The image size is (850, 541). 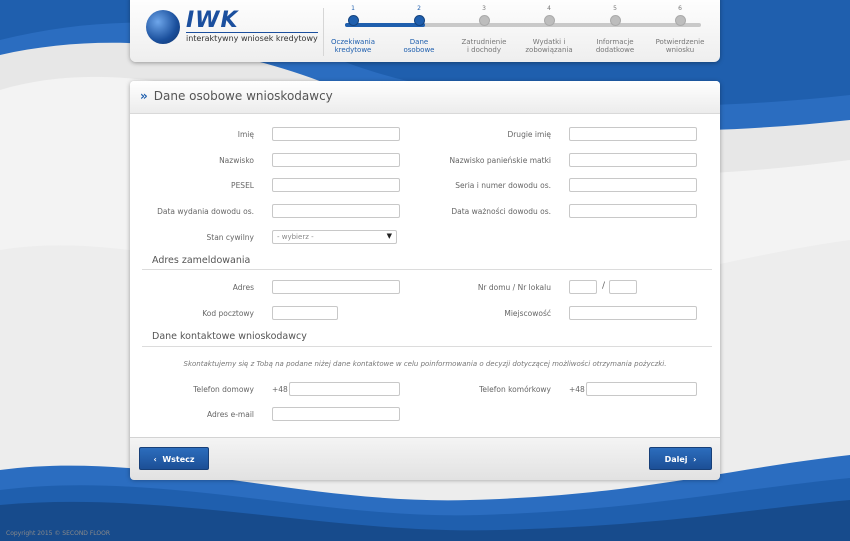 I want to click on step-3: 3 Zatrudnienie i dochody, so click(x=484, y=29).